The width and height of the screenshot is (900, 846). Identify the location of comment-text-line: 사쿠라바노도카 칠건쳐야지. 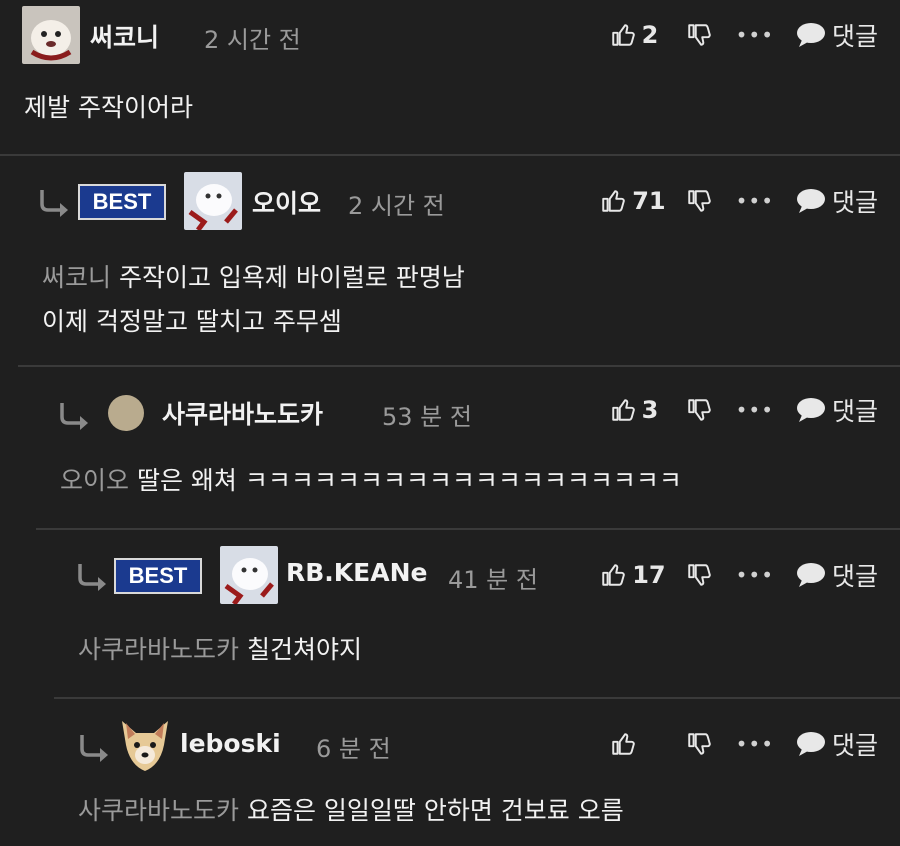
(220, 650).